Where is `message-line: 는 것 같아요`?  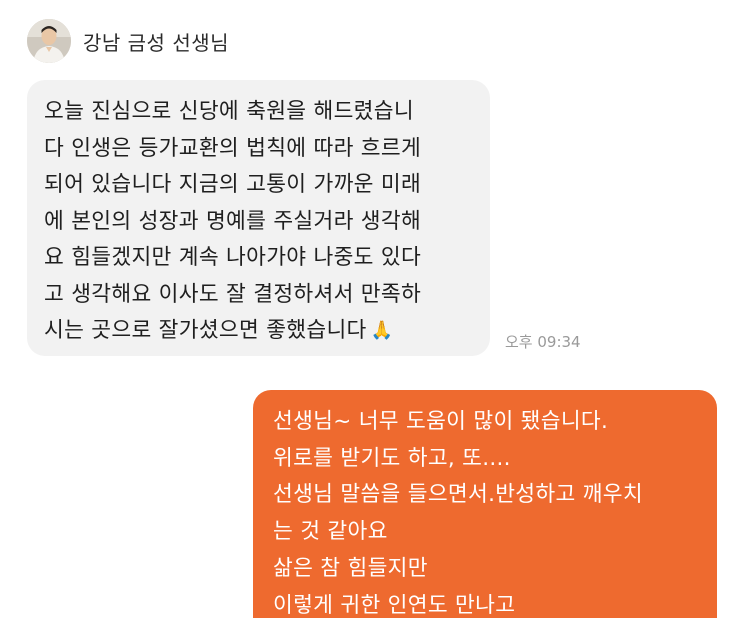 message-line: 는 것 같아요 is located at coordinates (330, 532).